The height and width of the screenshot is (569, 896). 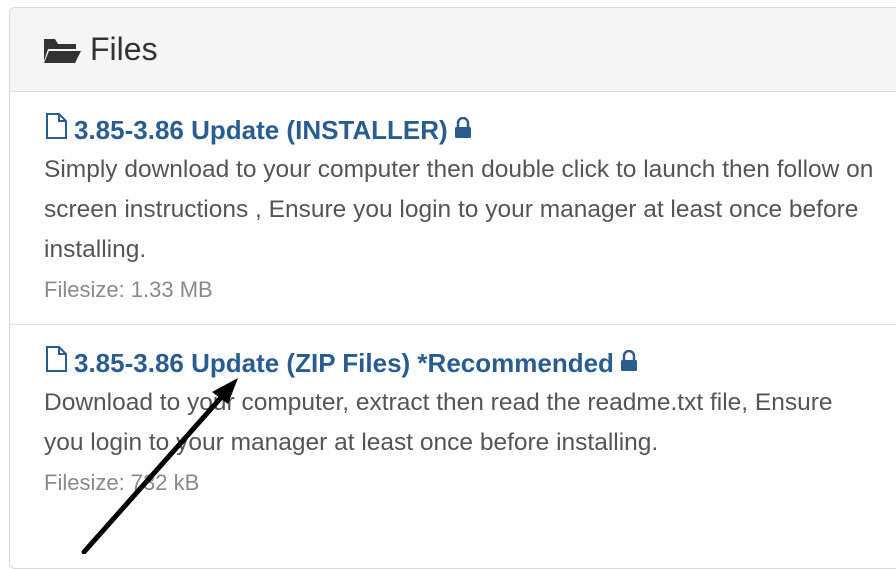 What do you see at coordinates (122, 482) in the screenshot?
I see `file-size: Filesize: 732 kB` at bounding box center [122, 482].